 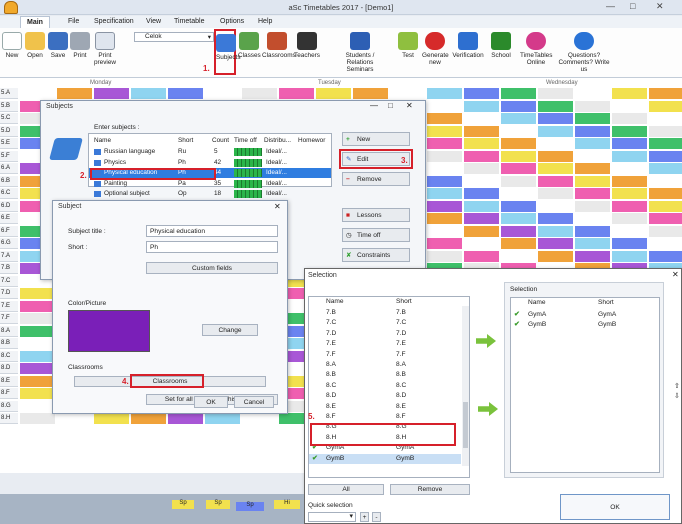 I want to click on lesson-card: Sp, so click(x=218, y=504).